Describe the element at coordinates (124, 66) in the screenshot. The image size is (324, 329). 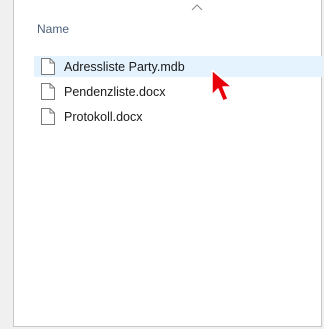
I see `file-name: Adressliste Party.mdb` at that location.